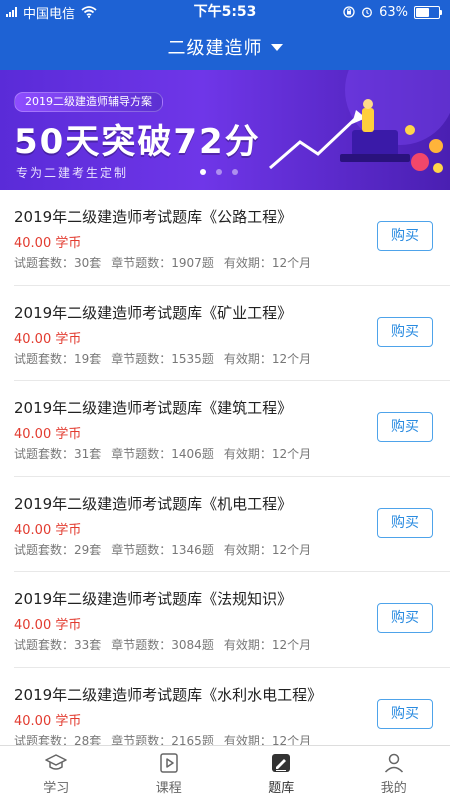 Image resolution: width=450 pixels, height=801 pixels. Describe the element at coordinates (162, 454) in the screenshot. I see `course-chapters: 章节题数：1406题` at that location.